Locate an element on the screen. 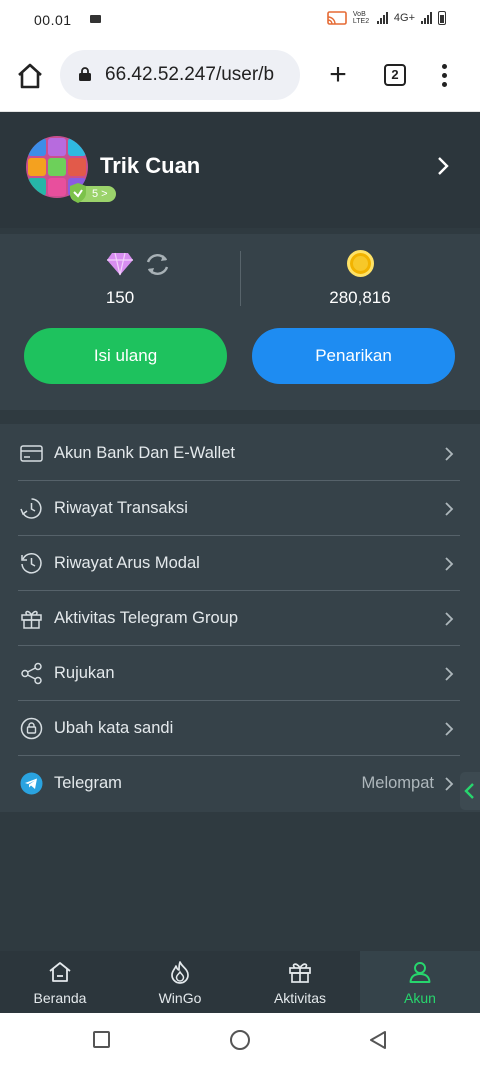  status-time: 00.01 is located at coordinates (53, 20).